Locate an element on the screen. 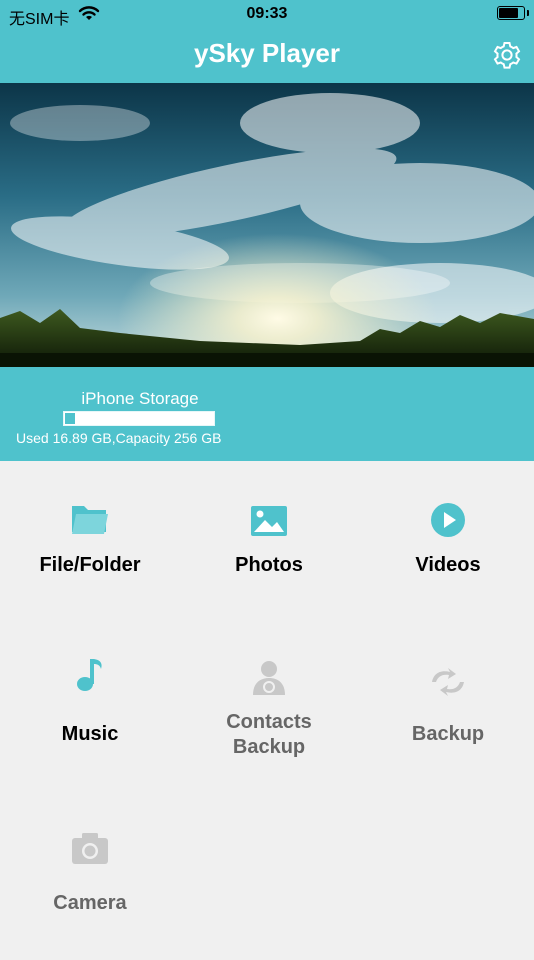 The width and height of the screenshot is (534, 960). navigation-bar: ySky Player is located at coordinates (267, 56).